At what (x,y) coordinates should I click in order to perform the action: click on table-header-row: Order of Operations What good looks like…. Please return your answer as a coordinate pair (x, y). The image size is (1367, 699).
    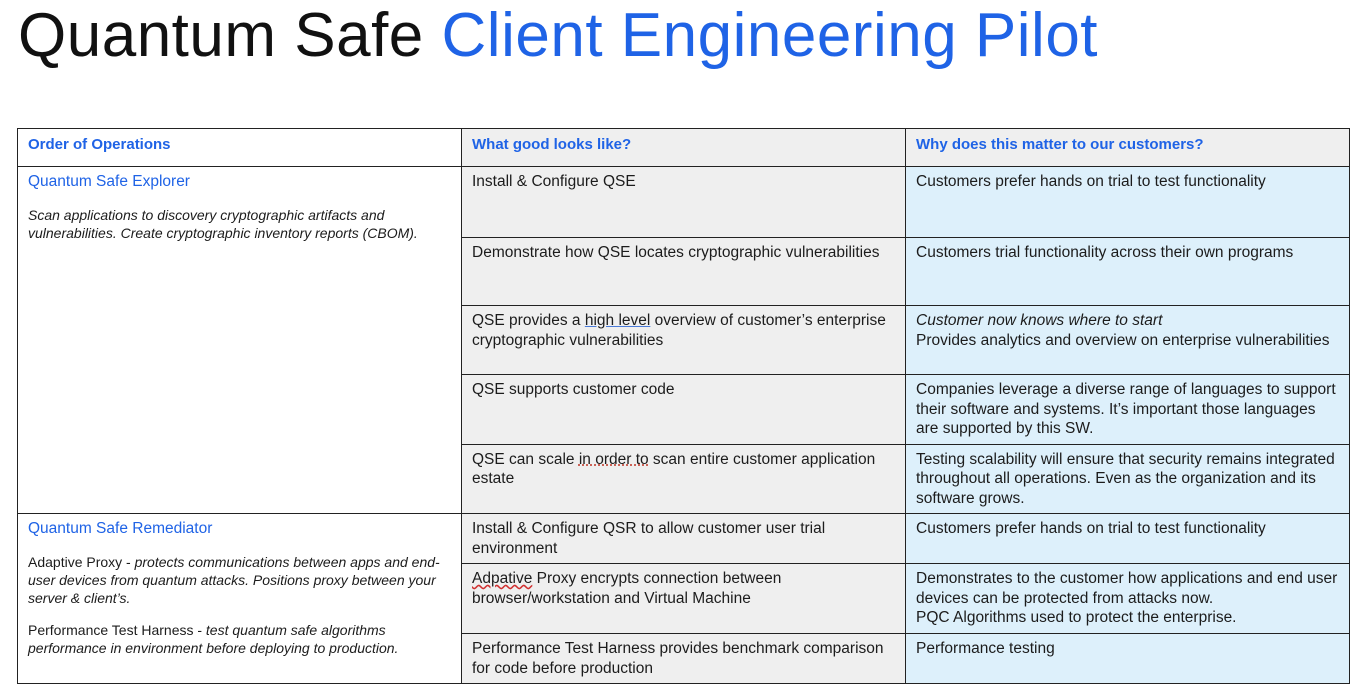
    Looking at the image, I should click on (683, 147).